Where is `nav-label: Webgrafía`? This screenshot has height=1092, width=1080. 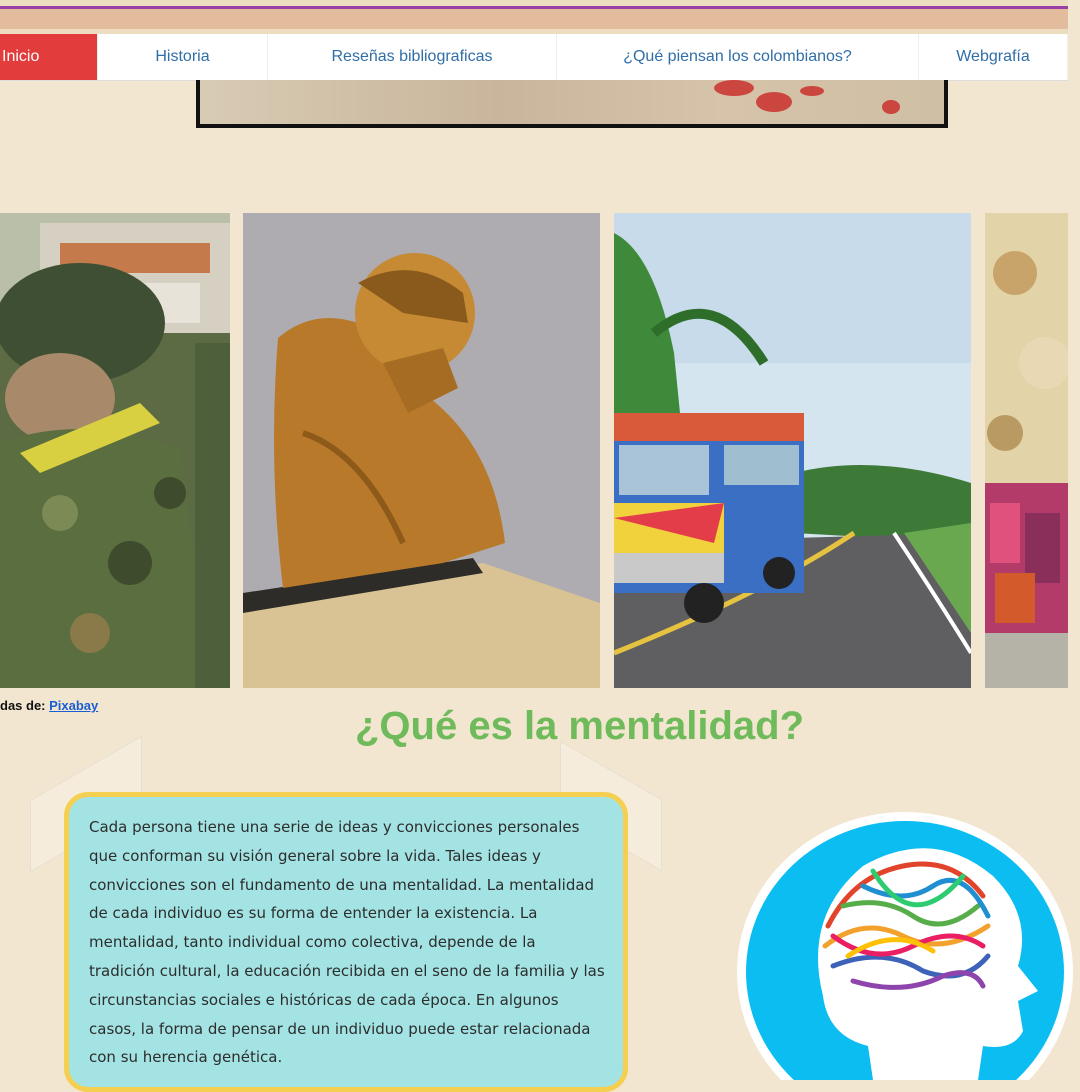 nav-label: Webgrafía is located at coordinates (993, 56).